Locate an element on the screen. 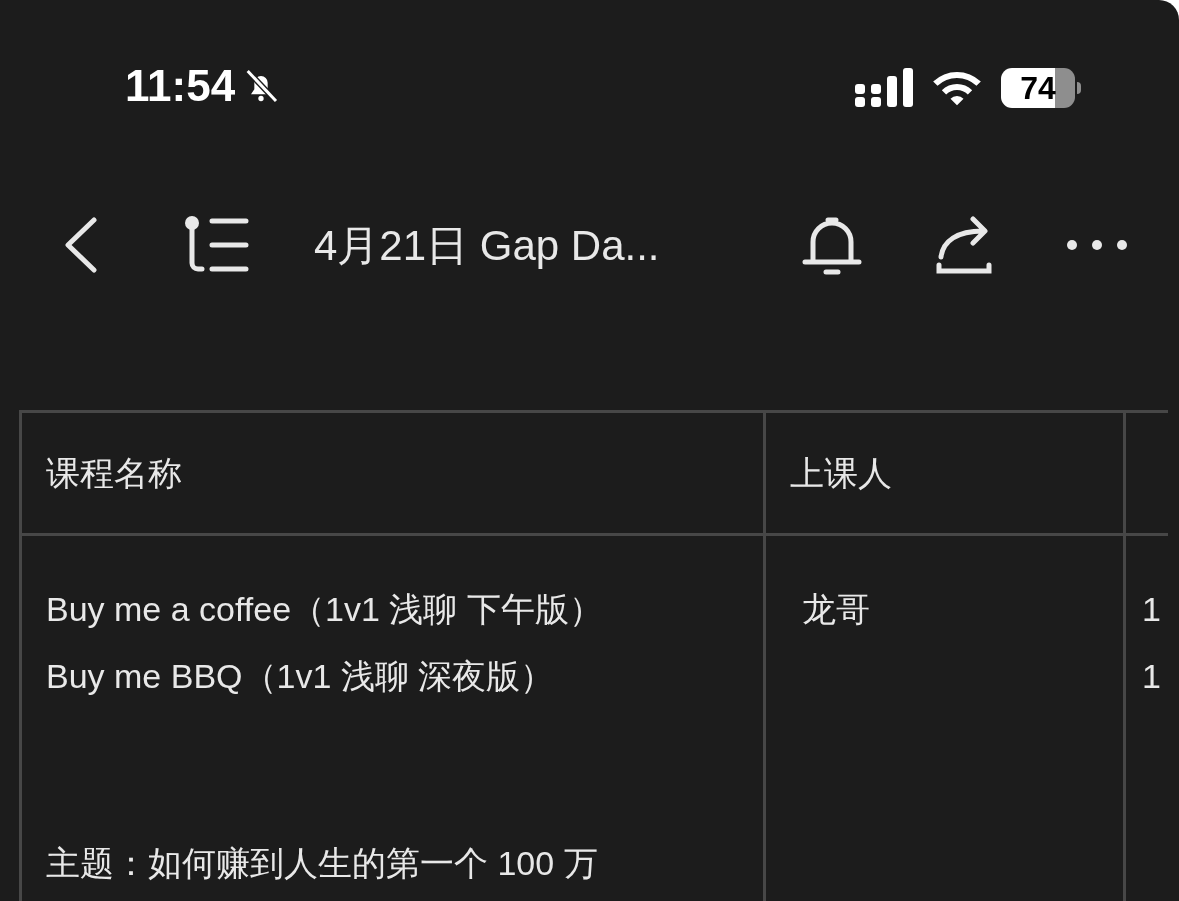  time: 11:54 is located at coordinates (180, 86).